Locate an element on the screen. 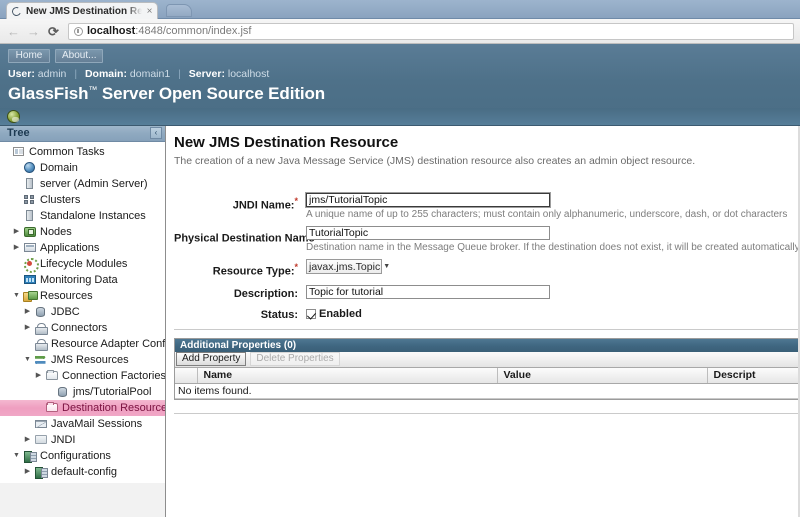  home-button: Home is located at coordinates (29, 56).